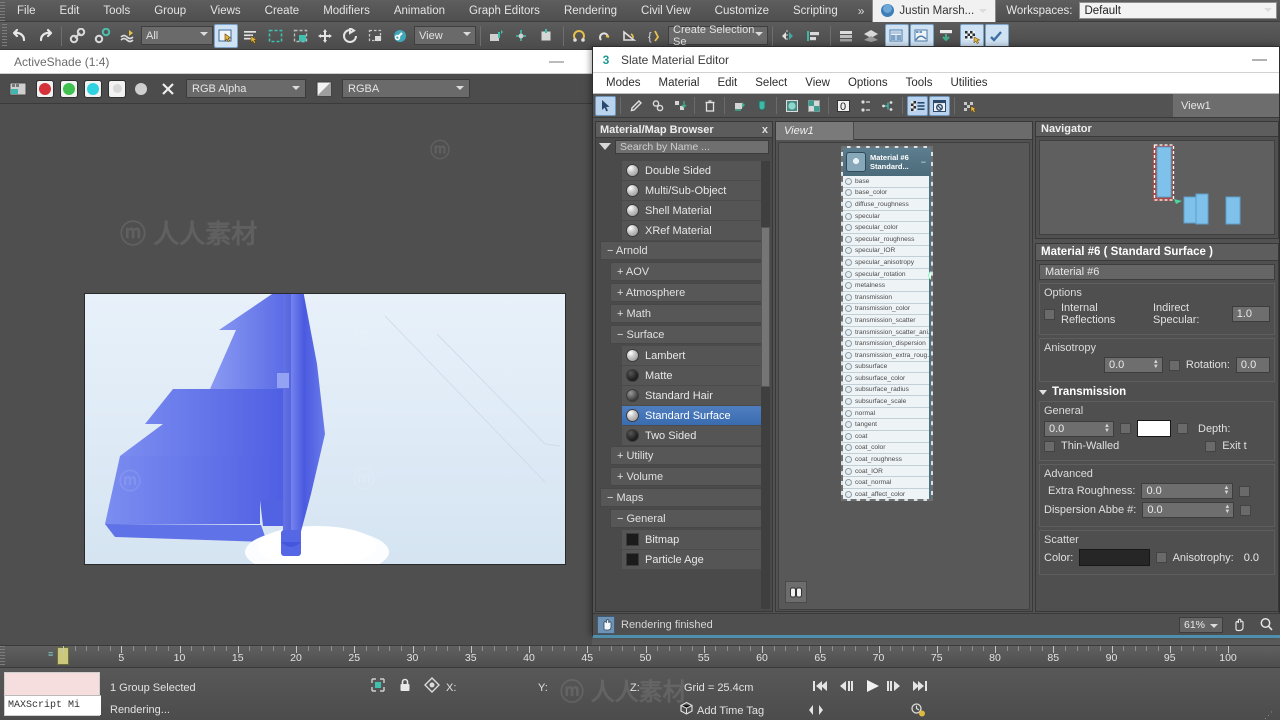 This screenshot has height=720, width=1280. I want to click on sme-menu-view: View, so click(817, 83).